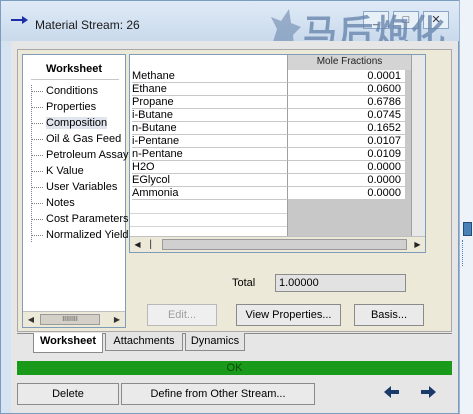 Image resolution: width=473 pixels, height=414 pixels. Describe the element at coordinates (346, 154) in the screenshot. I see `mole-fraction-value: 0.0109` at that location.